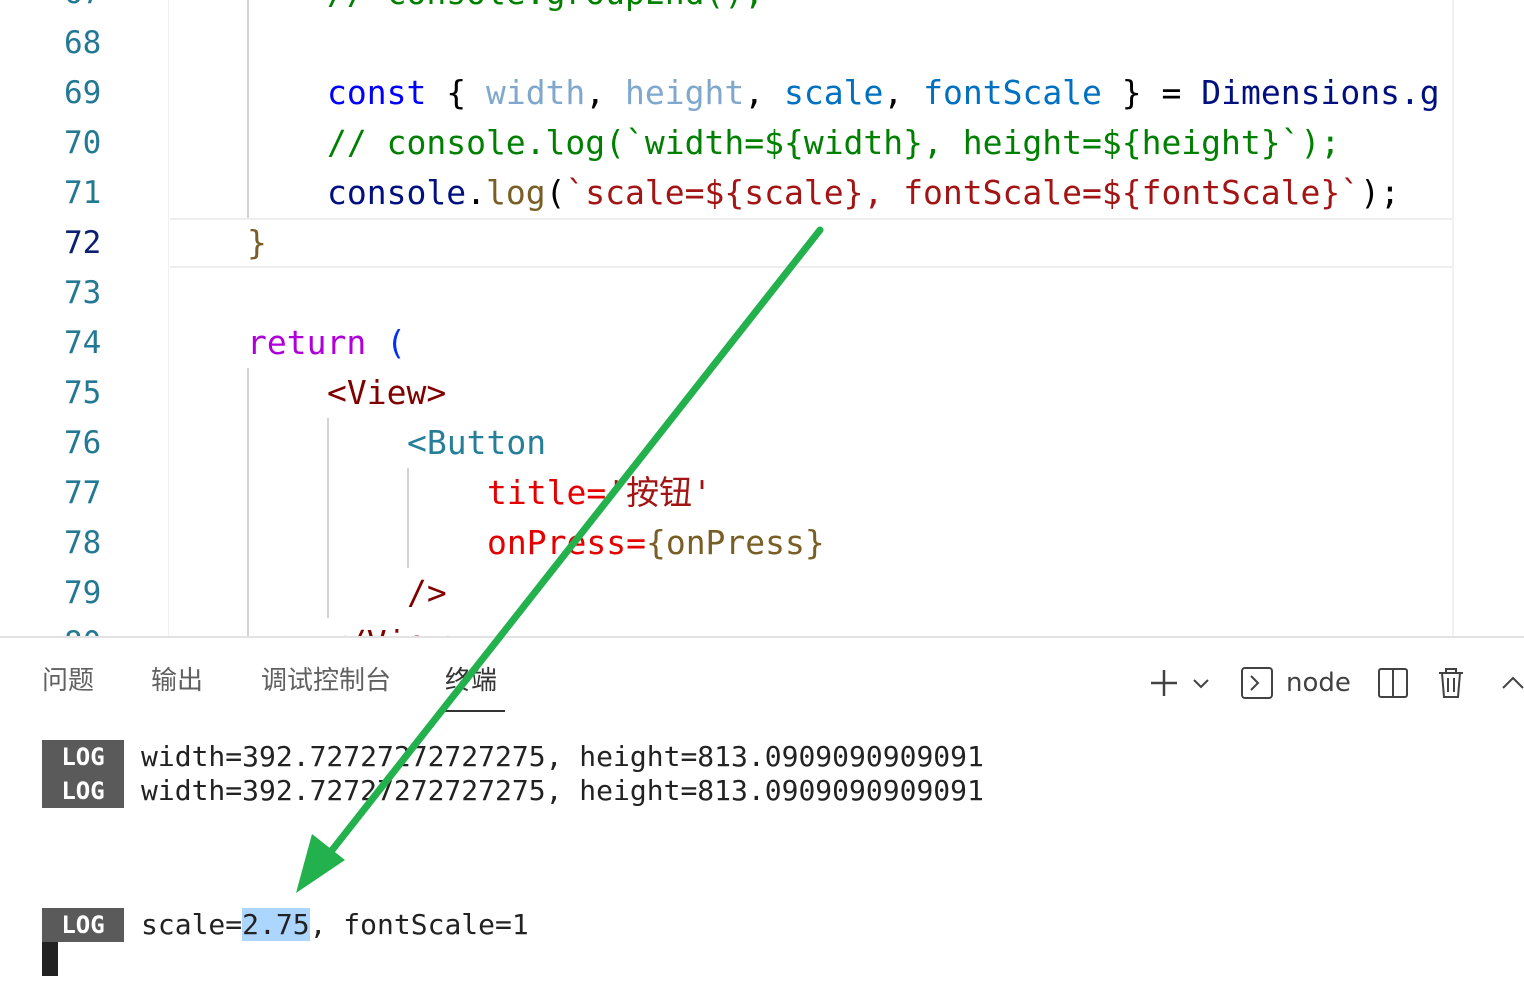 The image size is (1524, 983). I want to click on code-text: title='按钮', so click(599, 493).